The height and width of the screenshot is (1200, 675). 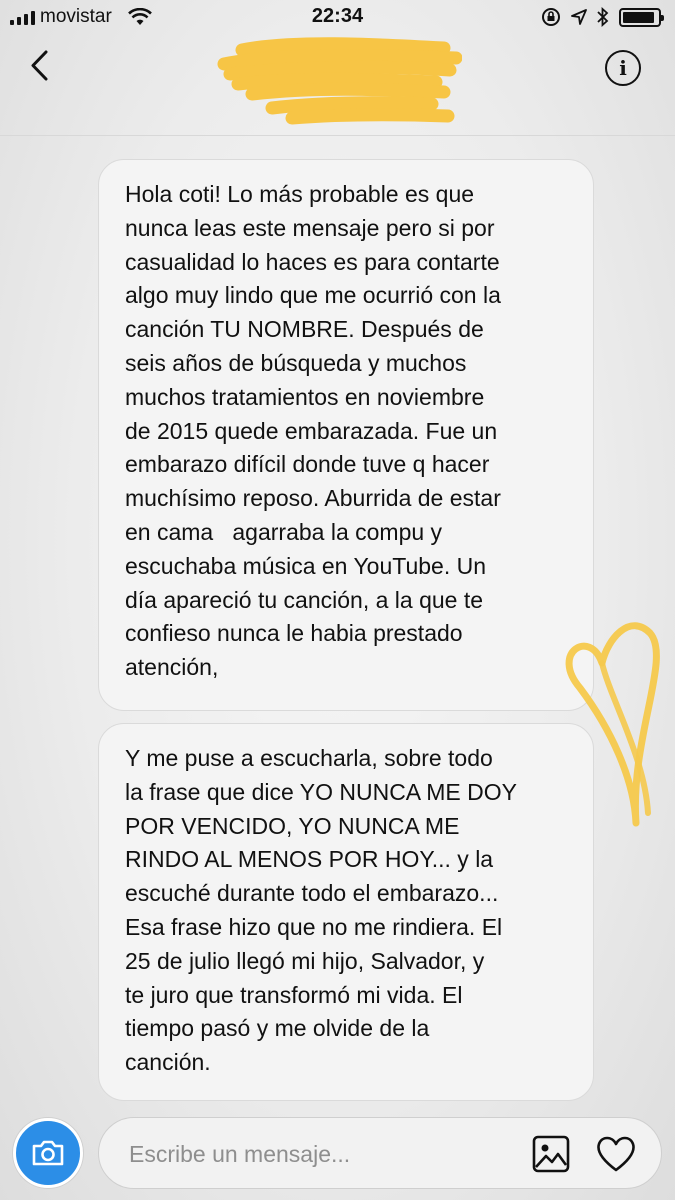 What do you see at coordinates (305, 396) in the screenshot?
I see `message-text-line: muchos tratamientos en noviembre` at bounding box center [305, 396].